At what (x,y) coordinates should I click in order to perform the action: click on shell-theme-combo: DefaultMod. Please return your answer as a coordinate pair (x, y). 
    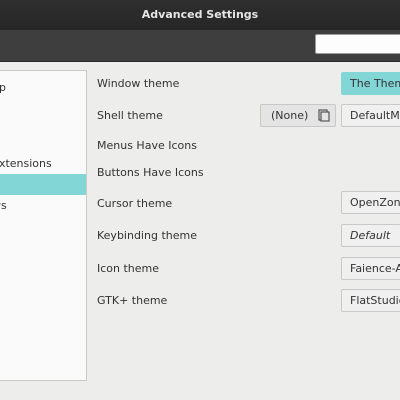
    Looking at the image, I should click on (370, 115).